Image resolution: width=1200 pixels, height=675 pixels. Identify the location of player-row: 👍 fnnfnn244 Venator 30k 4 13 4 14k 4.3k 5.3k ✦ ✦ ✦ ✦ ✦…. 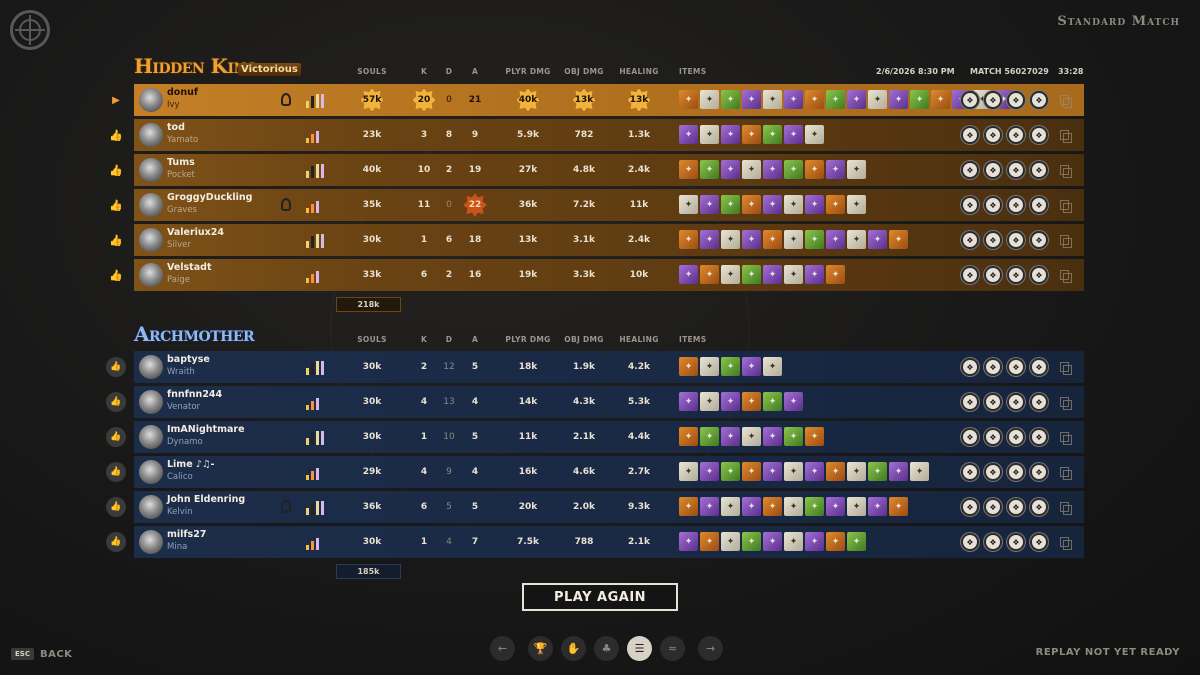
(595, 402).